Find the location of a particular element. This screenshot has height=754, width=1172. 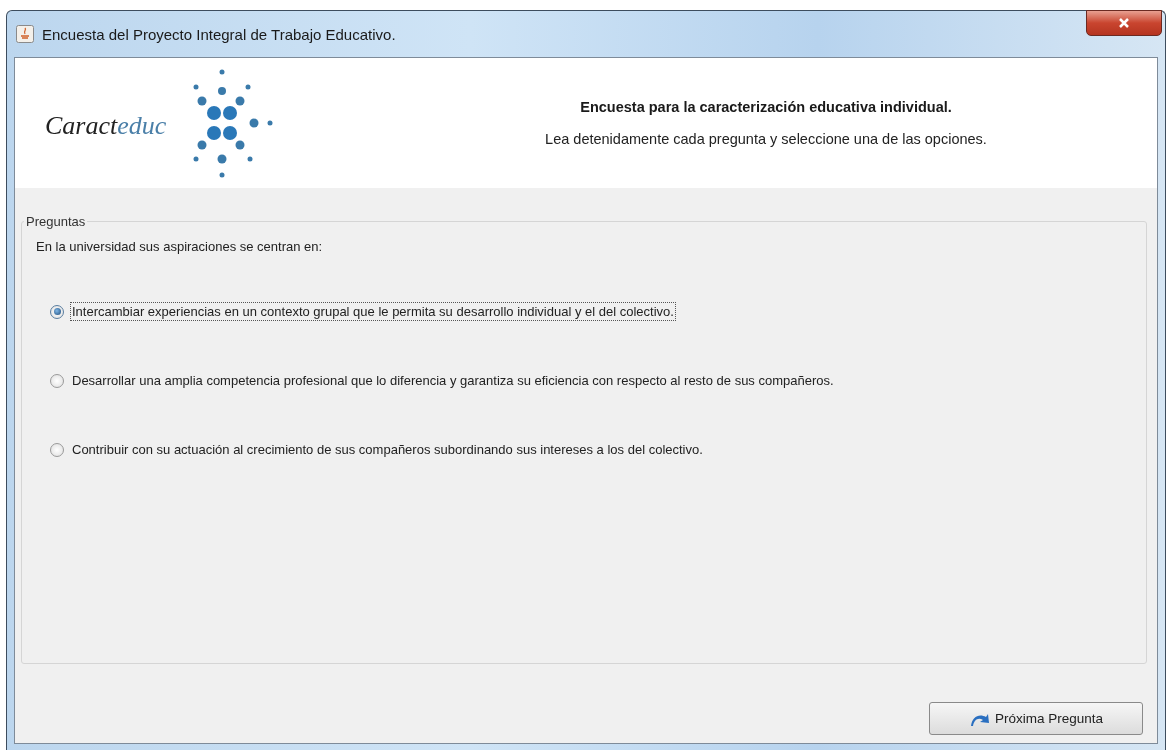

group-title: Preguntas is located at coordinates (56, 221).